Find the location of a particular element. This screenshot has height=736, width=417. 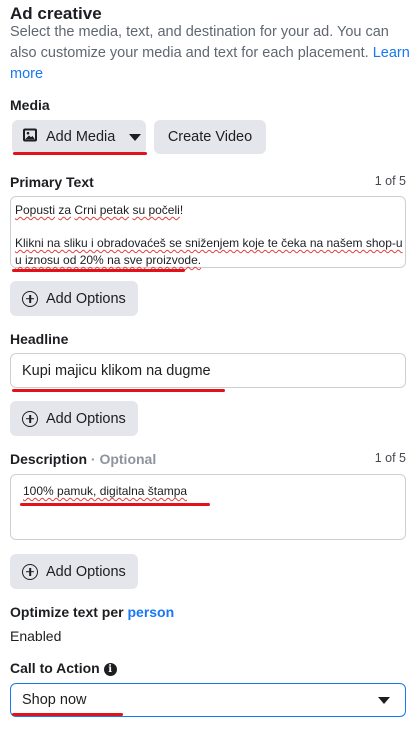

headline-value: Kupi majicu klikom na dugme is located at coordinates (116, 370).